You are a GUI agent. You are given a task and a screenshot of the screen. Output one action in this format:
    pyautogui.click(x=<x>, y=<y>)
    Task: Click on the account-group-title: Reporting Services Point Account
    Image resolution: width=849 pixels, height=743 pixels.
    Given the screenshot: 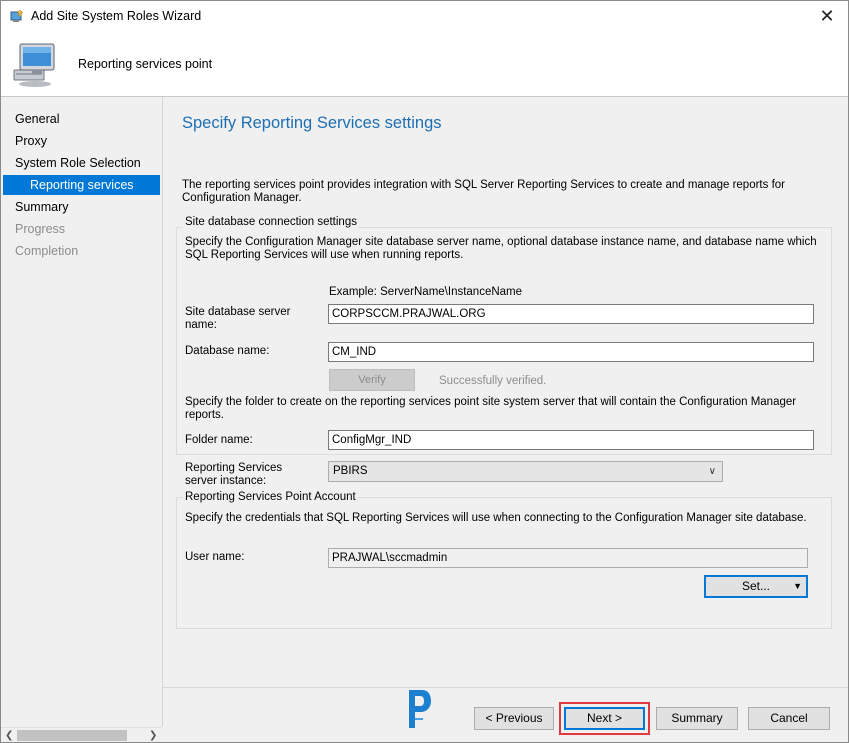 What is the action you would take?
    pyautogui.click(x=270, y=497)
    